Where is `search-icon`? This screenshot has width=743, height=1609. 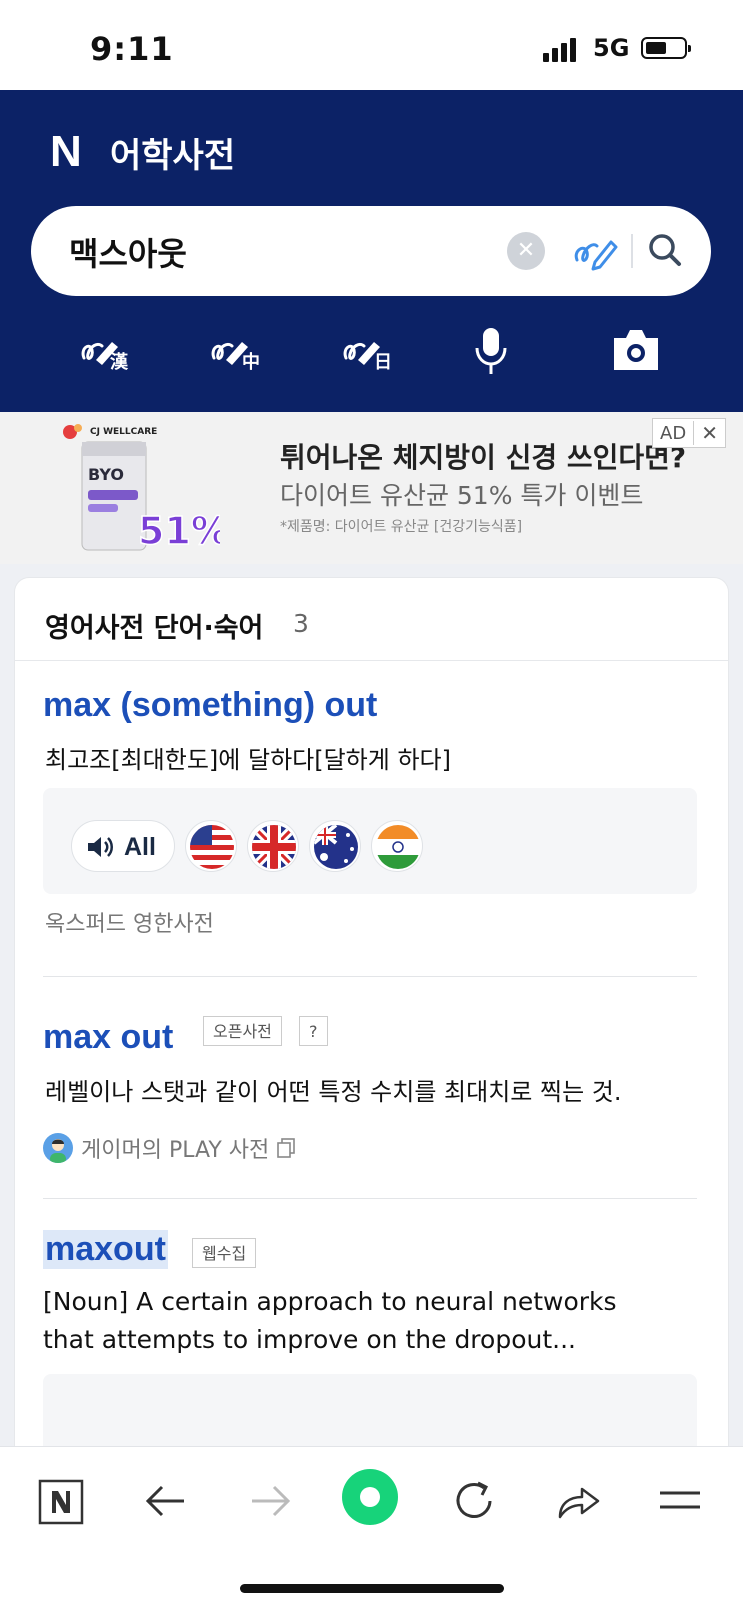 search-icon is located at coordinates (665, 250).